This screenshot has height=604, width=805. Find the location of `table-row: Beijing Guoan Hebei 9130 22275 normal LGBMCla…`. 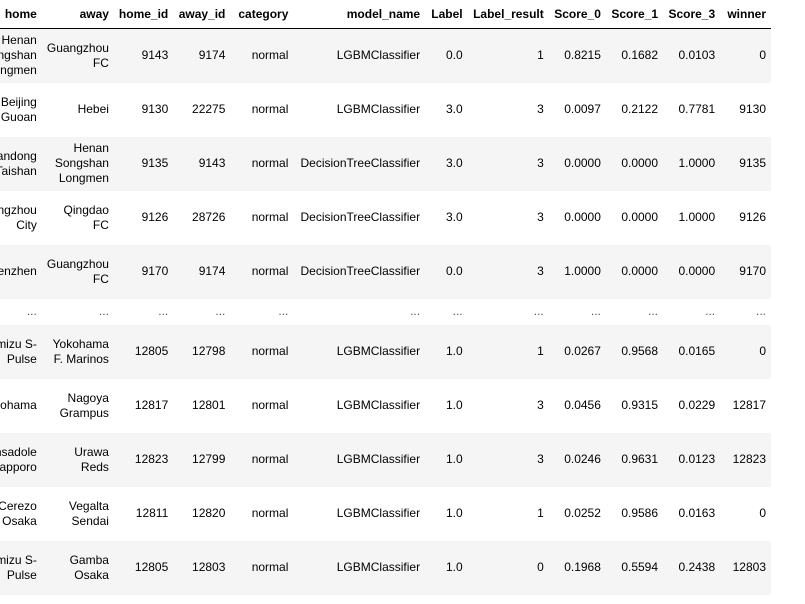

table-row: Beijing Guoan Hebei 9130 22275 normal LGBMCla… is located at coordinates (385, 110).